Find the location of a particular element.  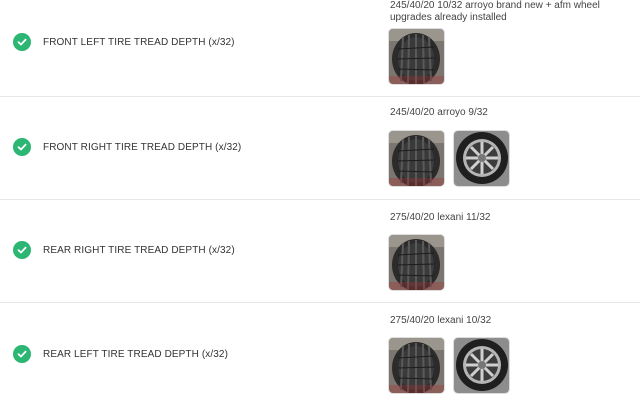

inspection-note: 275/40/20 lexani 11/32 is located at coordinates (440, 217).